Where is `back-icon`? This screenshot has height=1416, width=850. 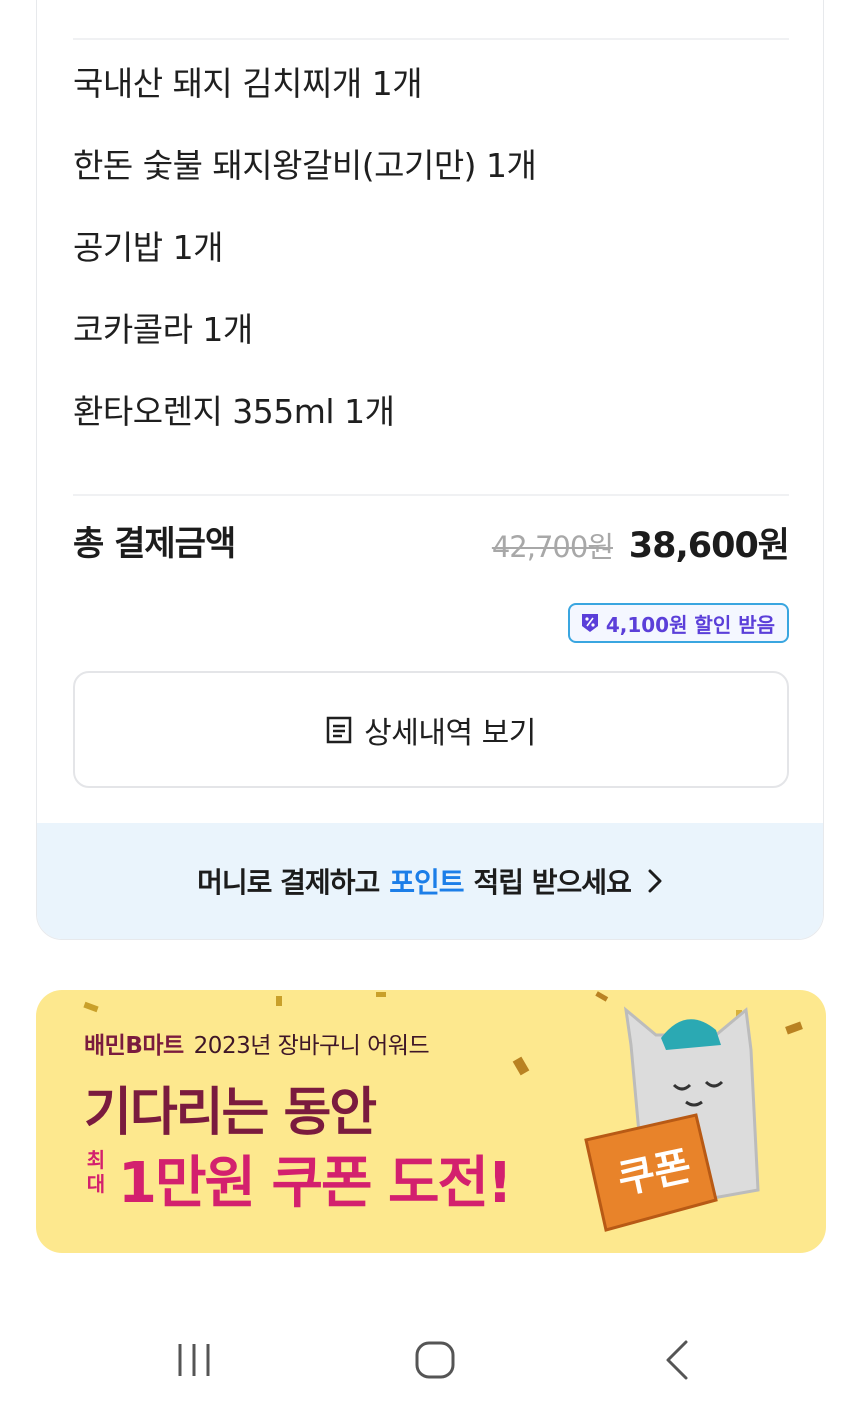 back-icon is located at coordinates (678, 1360).